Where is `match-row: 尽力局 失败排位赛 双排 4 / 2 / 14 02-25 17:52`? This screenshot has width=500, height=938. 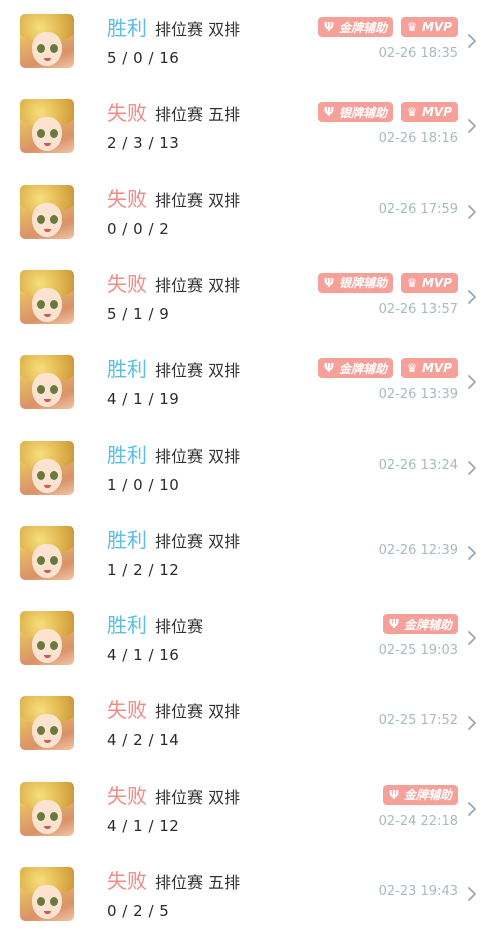
match-row: 尽力局 失败排位赛 双排 4 / 2 / 14 02-25 17:52 is located at coordinates (250, 724).